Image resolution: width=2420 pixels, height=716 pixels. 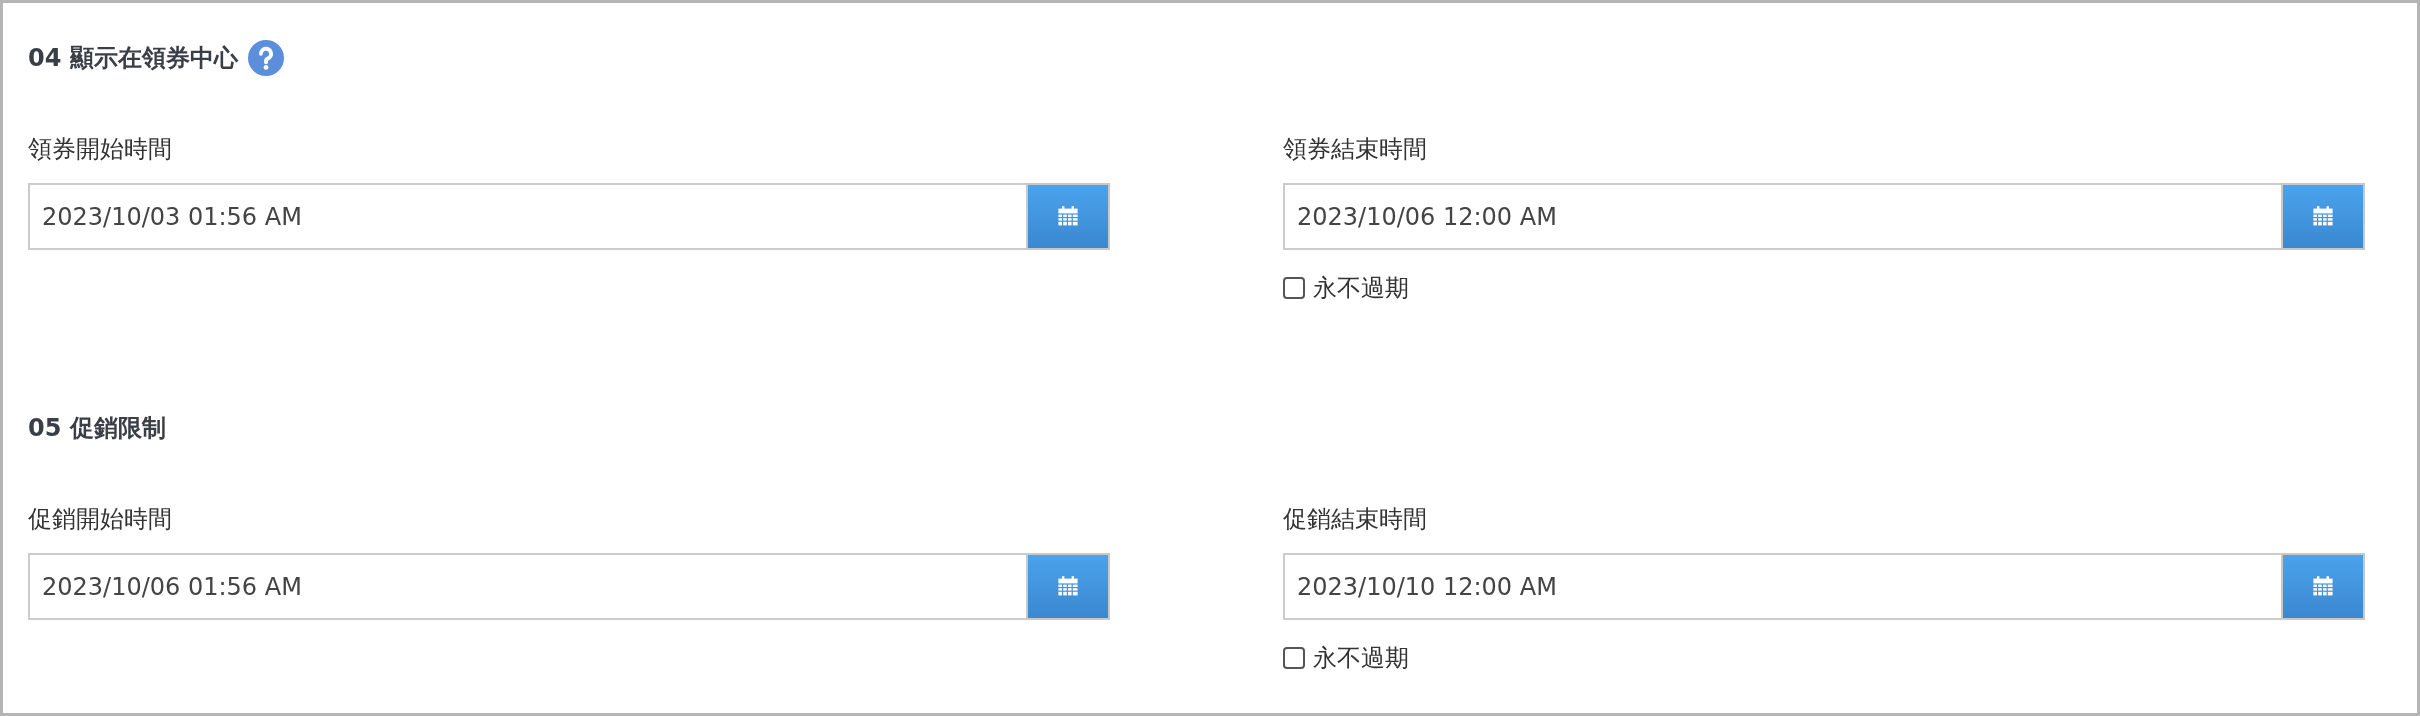 What do you see at coordinates (527, 216) in the screenshot?
I see `date-input: 2023/10/03 01:56 AM` at bounding box center [527, 216].